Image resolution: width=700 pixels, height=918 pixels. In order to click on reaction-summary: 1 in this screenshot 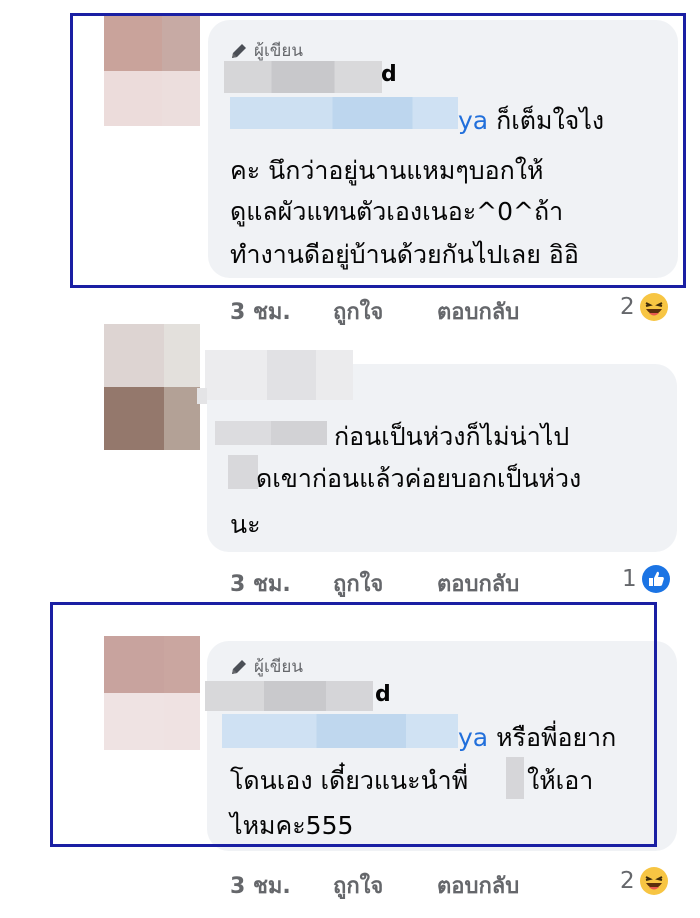, I will do `click(646, 579)`.